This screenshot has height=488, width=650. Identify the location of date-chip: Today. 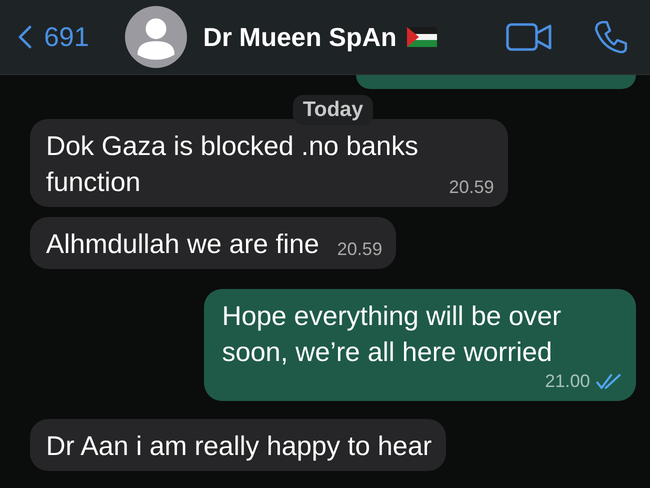
(333, 110).